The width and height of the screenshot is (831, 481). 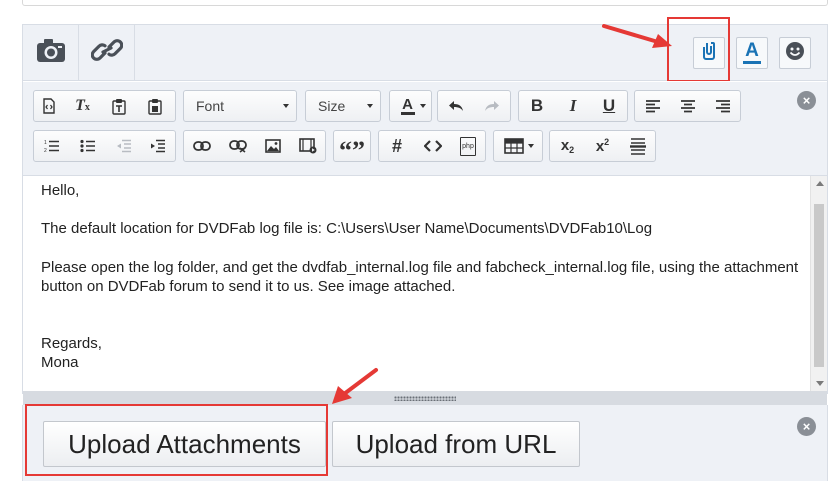 I want to click on italic-button: I, so click(x=573, y=106).